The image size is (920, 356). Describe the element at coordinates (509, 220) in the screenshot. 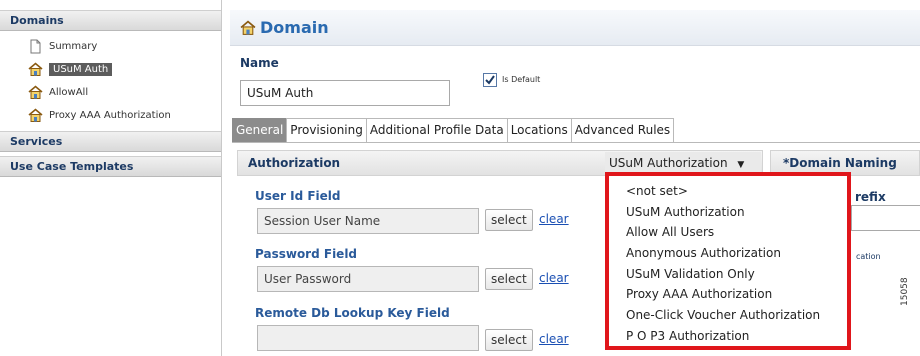

I see `user-id-select-button: select` at that location.